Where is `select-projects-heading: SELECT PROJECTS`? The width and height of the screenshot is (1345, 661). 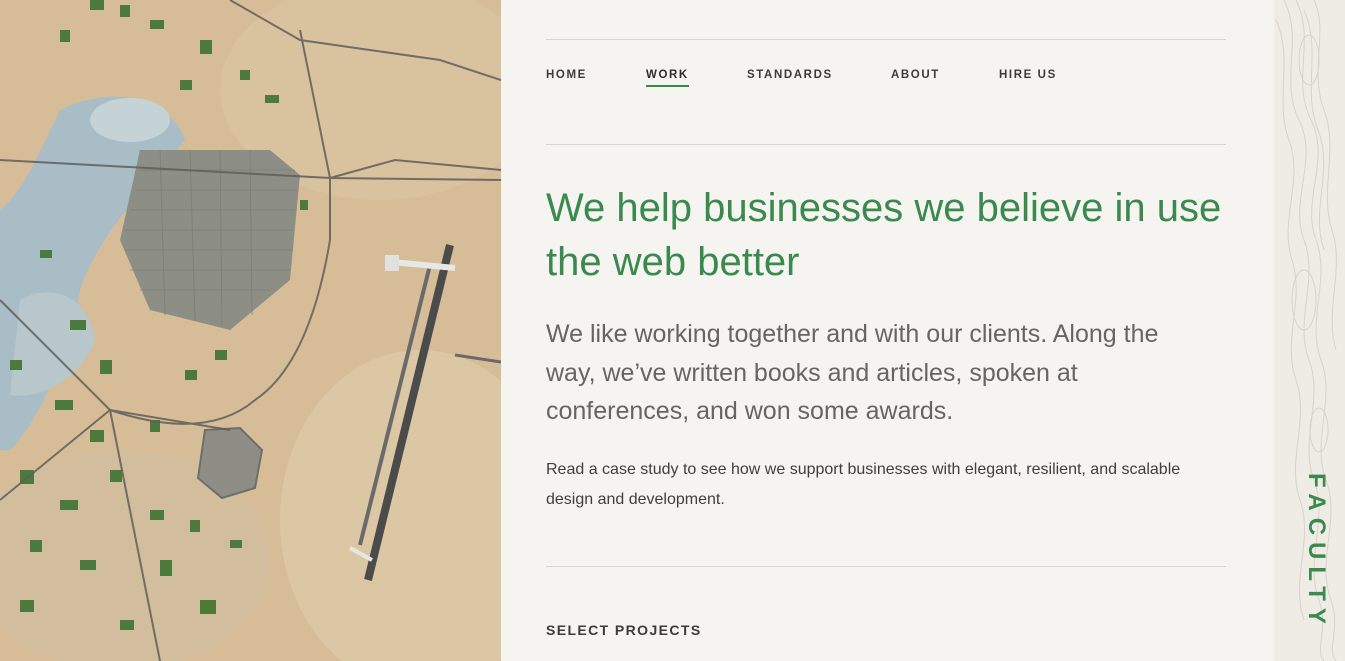 select-projects-heading: SELECT PROJECTS is located at coordinates (624, 630).